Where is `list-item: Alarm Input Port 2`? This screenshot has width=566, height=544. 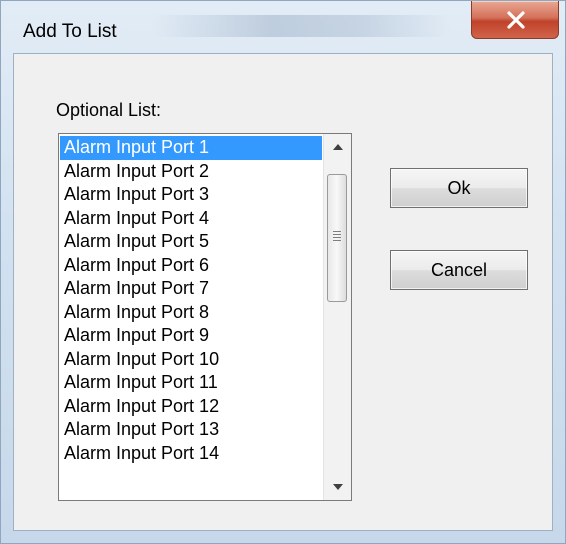
list-item: Alarm Input Port 2 is located at coordinates (191, 172).